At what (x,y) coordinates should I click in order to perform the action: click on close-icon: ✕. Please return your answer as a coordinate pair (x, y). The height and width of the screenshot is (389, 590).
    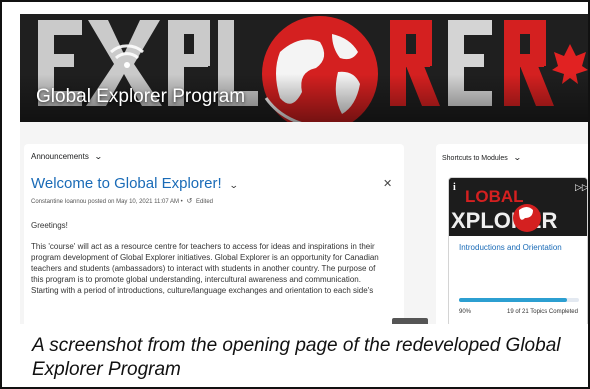
    Looking at the image, I should click on (387, 183).